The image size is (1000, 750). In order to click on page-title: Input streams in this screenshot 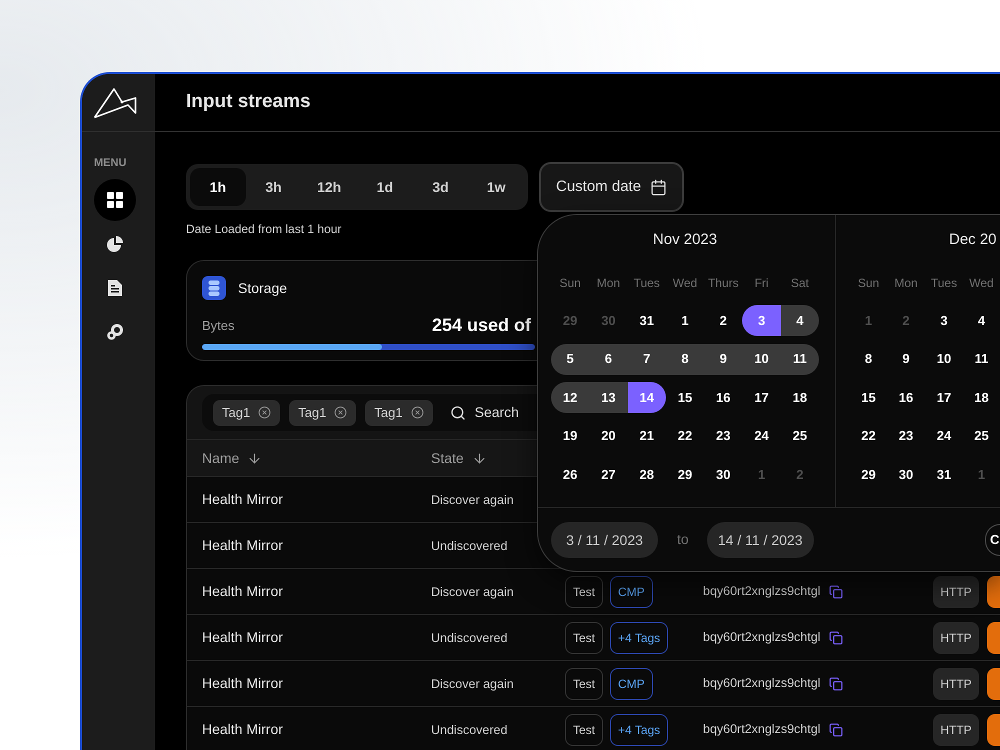, I will do `click(248, 102)`.